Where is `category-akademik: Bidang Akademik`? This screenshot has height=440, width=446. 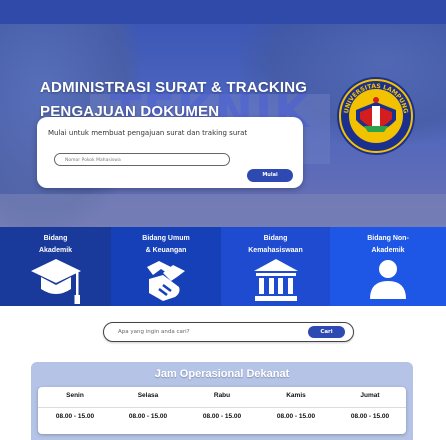 category-akademik: Bidang Akademik is located at coordinates (55, 266).